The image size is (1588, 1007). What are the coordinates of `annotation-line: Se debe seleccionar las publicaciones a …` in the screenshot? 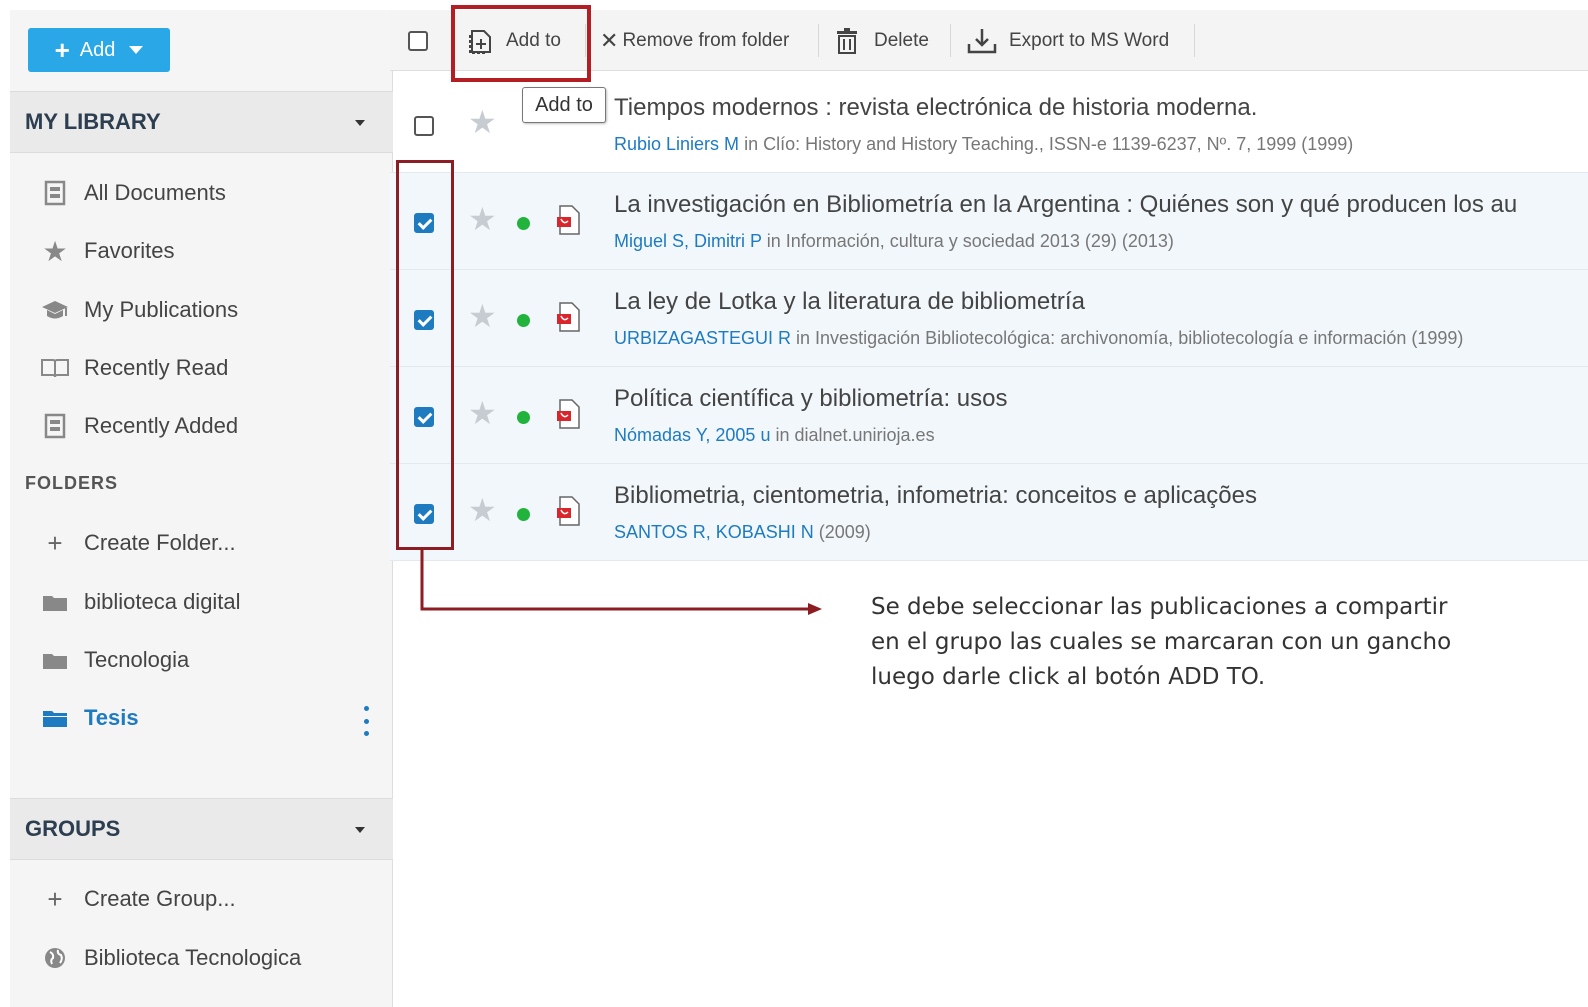 It's located at (1159, 607).